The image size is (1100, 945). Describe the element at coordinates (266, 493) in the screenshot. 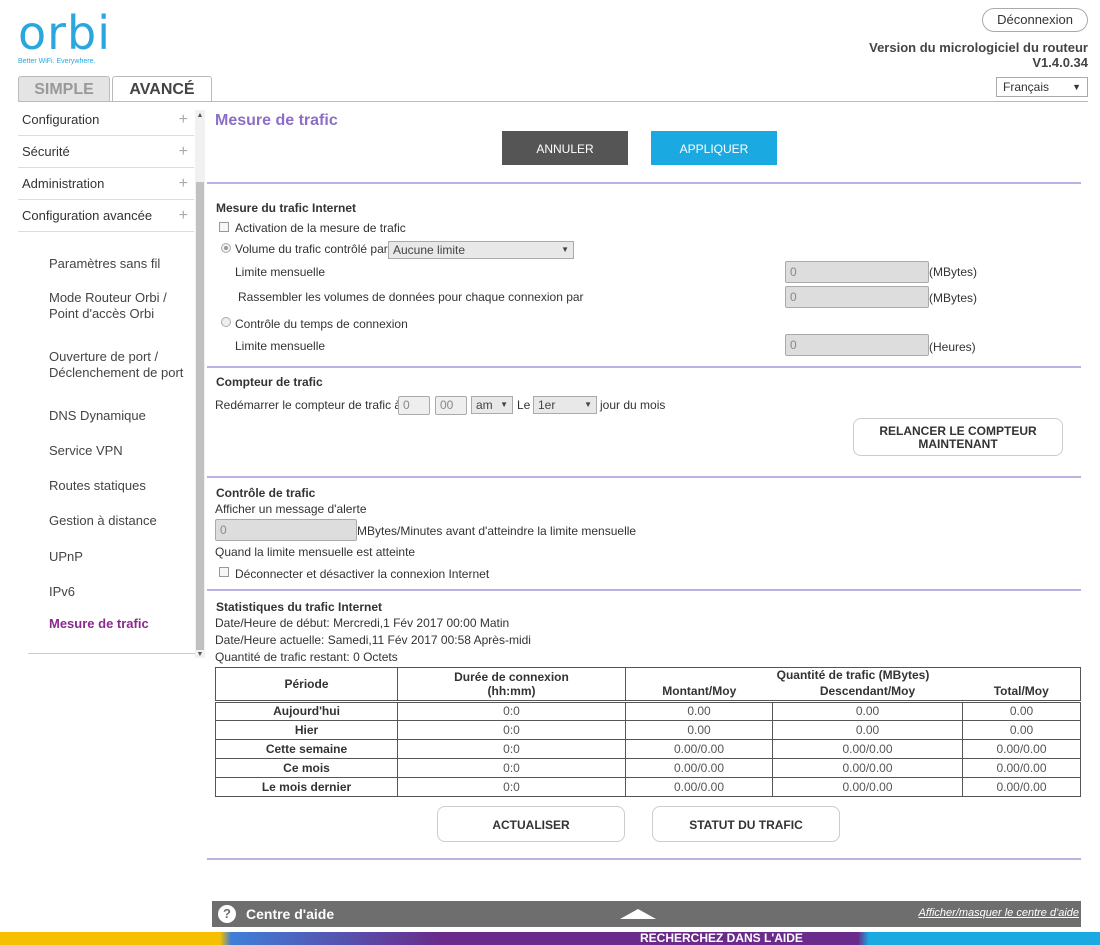

I see `control-title: Contrôle de trafic` at that location.